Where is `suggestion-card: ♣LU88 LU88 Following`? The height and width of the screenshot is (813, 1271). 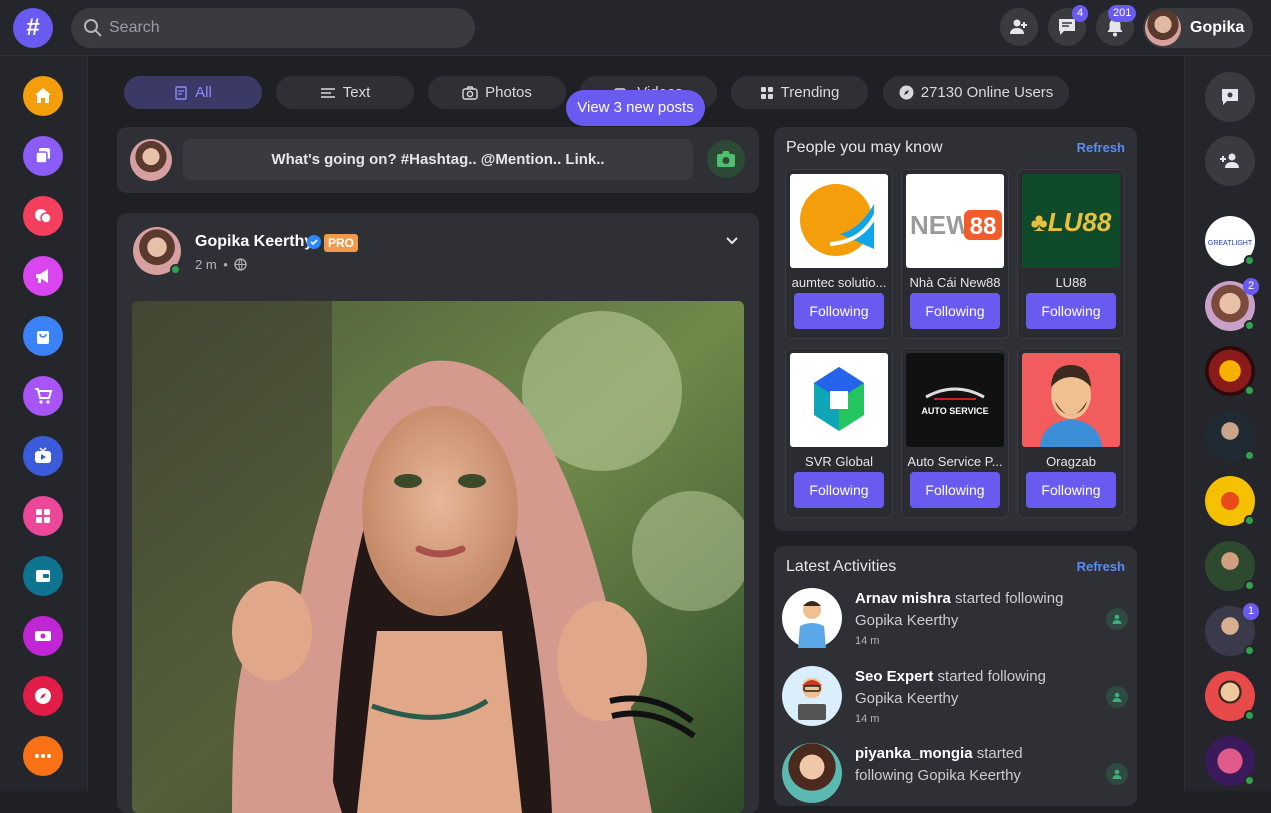 suggestion-card: ♣LU88 LU88 Following is located at coordinates (1071, 254).